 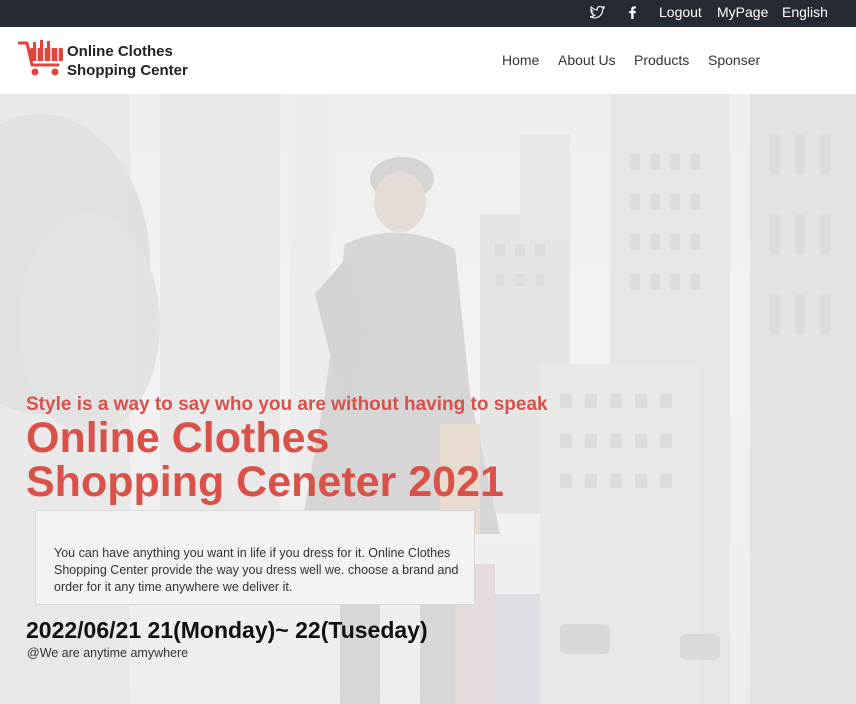 What do you see at coordinates (734, 60) in the screenshot?
I see `nav-sponser: Sponser` at bounding box center [734, 60].